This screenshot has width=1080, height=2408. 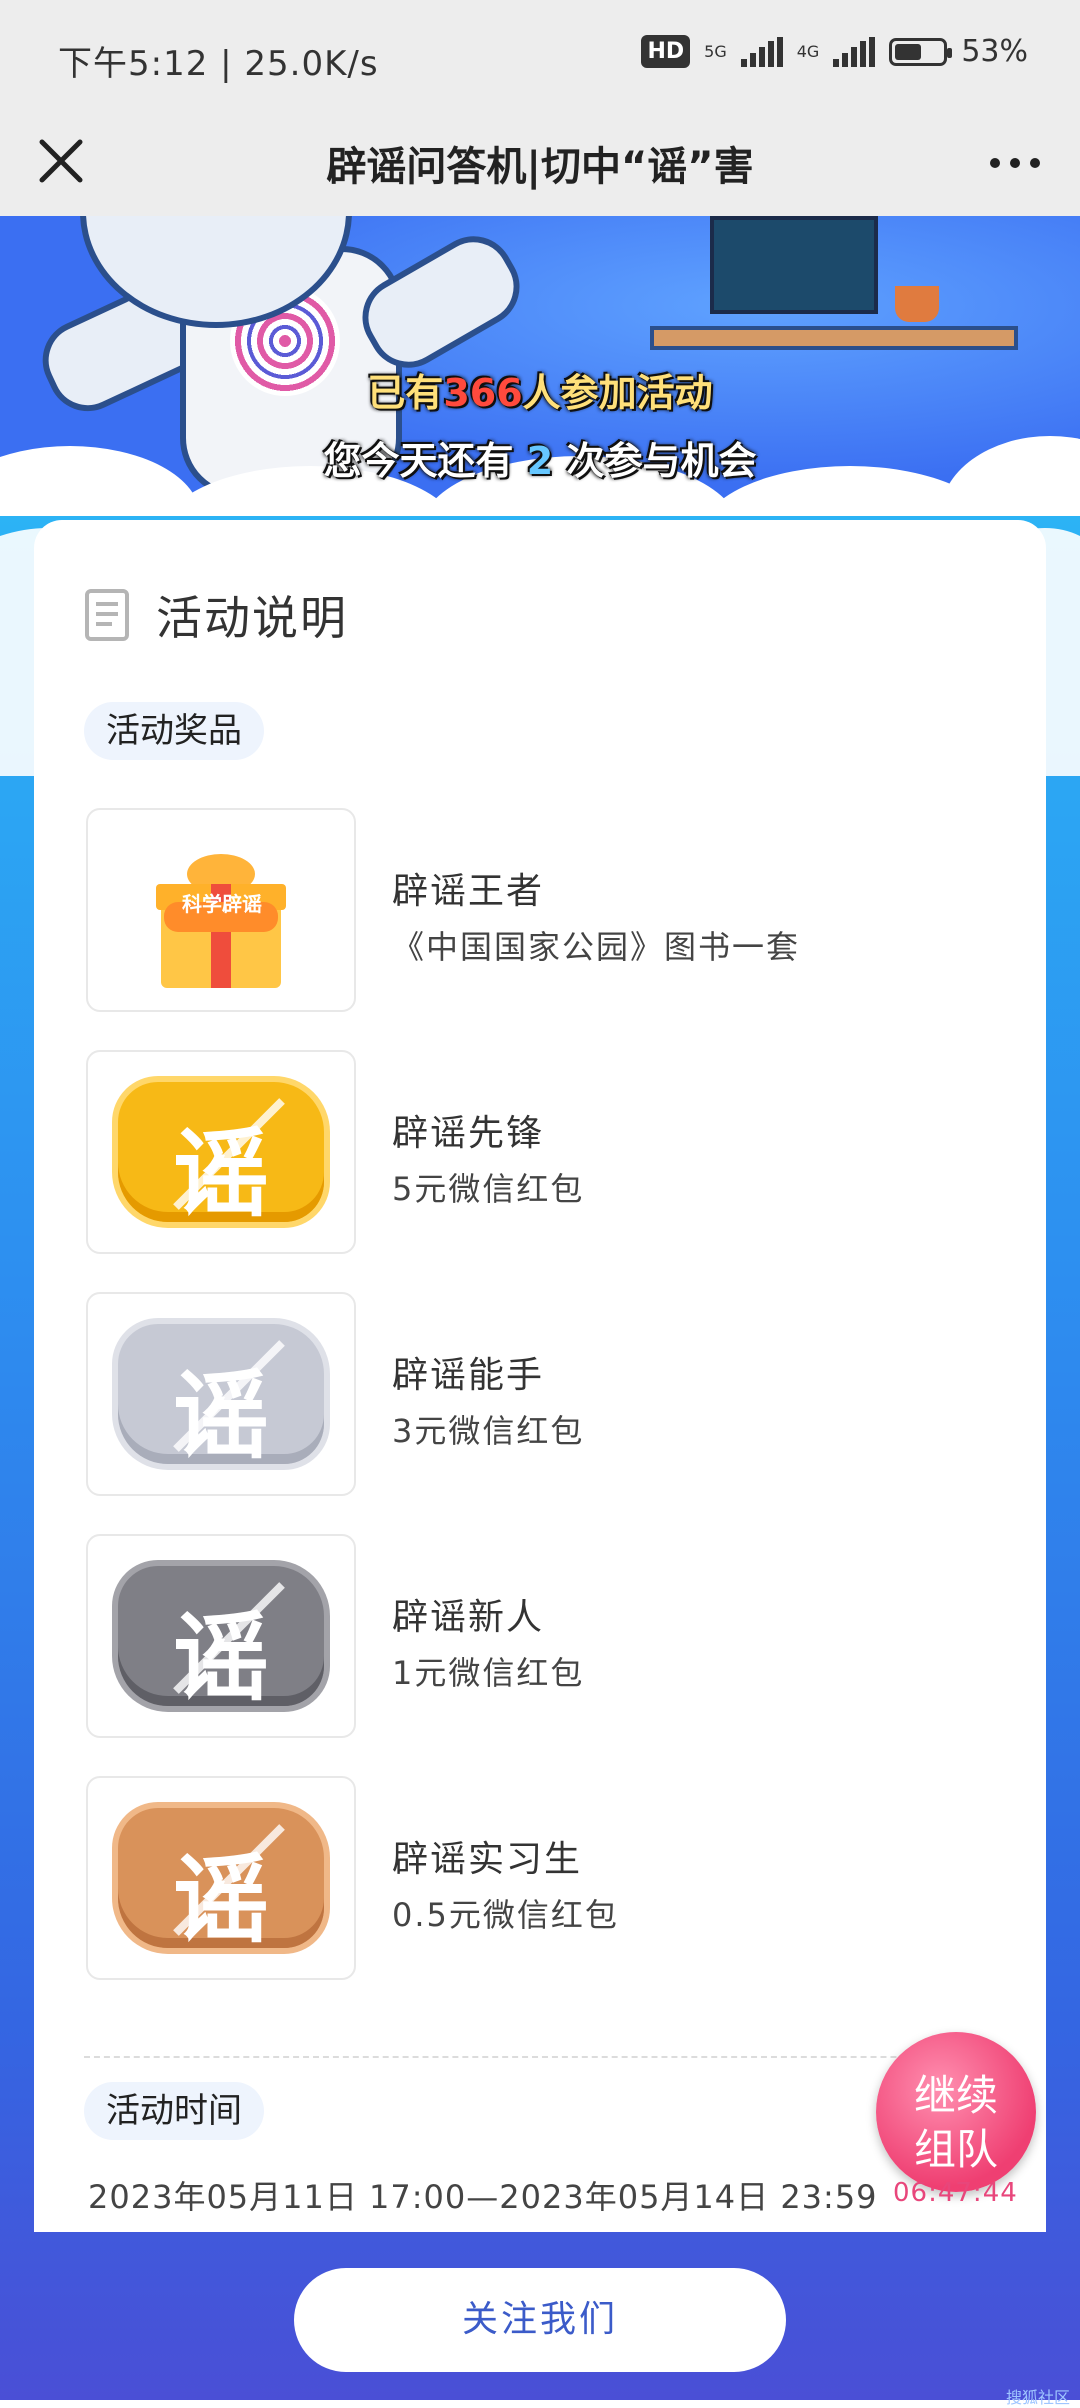 I want to click on activity-time: 2023年05月11日 17:00—2023年05月14日 23:59, so click(x=483, y=2197).